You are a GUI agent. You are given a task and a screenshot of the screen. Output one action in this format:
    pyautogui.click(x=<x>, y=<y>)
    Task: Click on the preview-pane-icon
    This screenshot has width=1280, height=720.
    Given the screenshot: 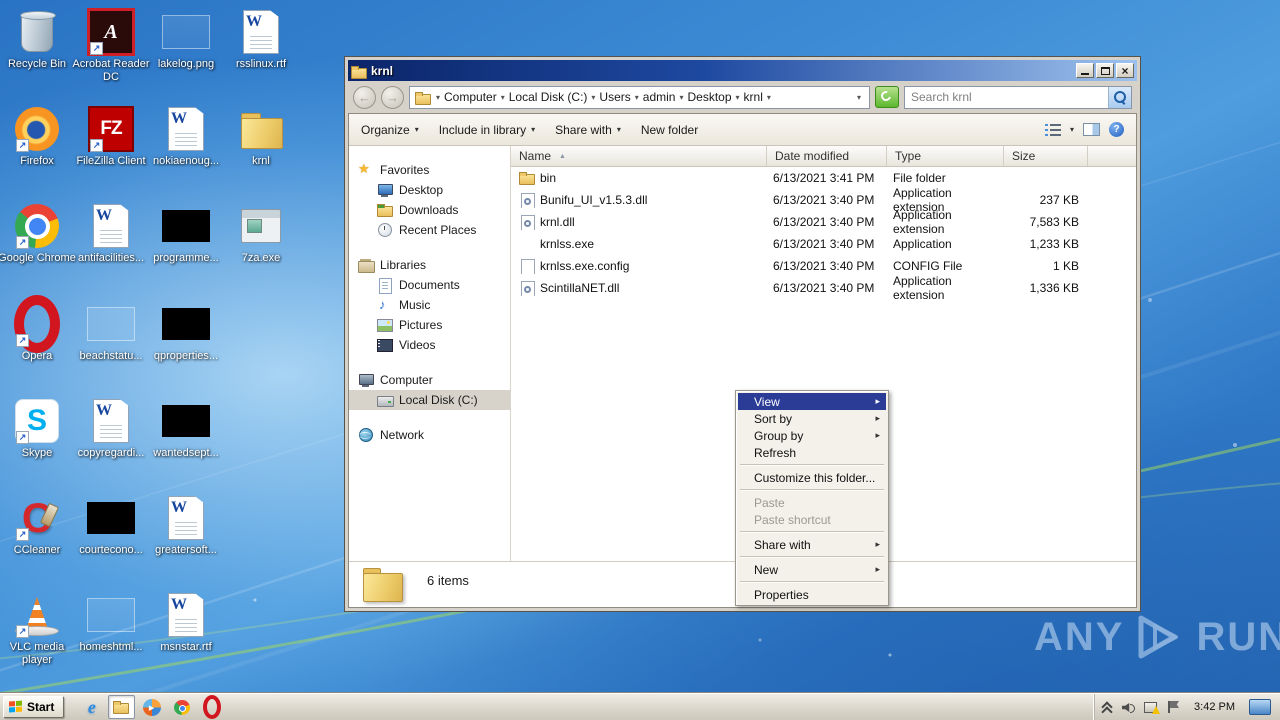 What is the action you would take?
    pyautogui.click(x=1091, y=129)
    